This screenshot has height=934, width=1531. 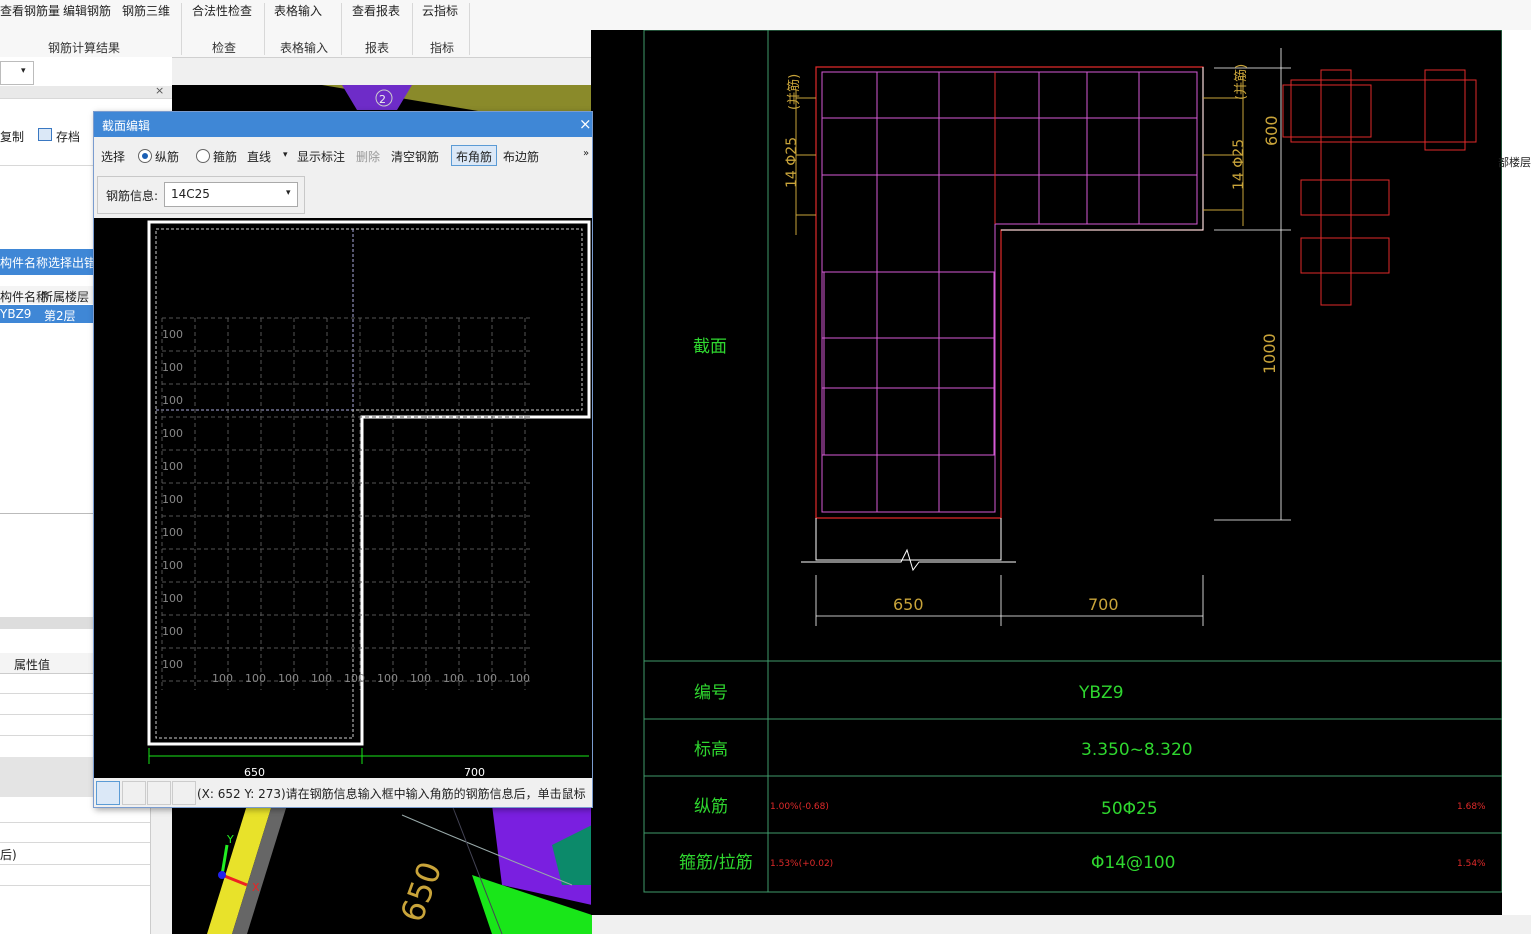 What do you see at coordinates (12, 136) in the screenshot?
I see `copy-button: 复制` at bounding box center [12, 136].